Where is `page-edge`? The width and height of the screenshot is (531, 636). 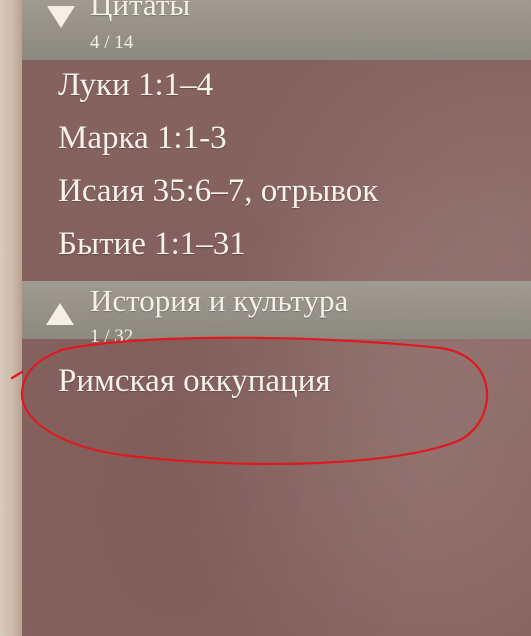 page-edge is located at coordinates (11, 318).